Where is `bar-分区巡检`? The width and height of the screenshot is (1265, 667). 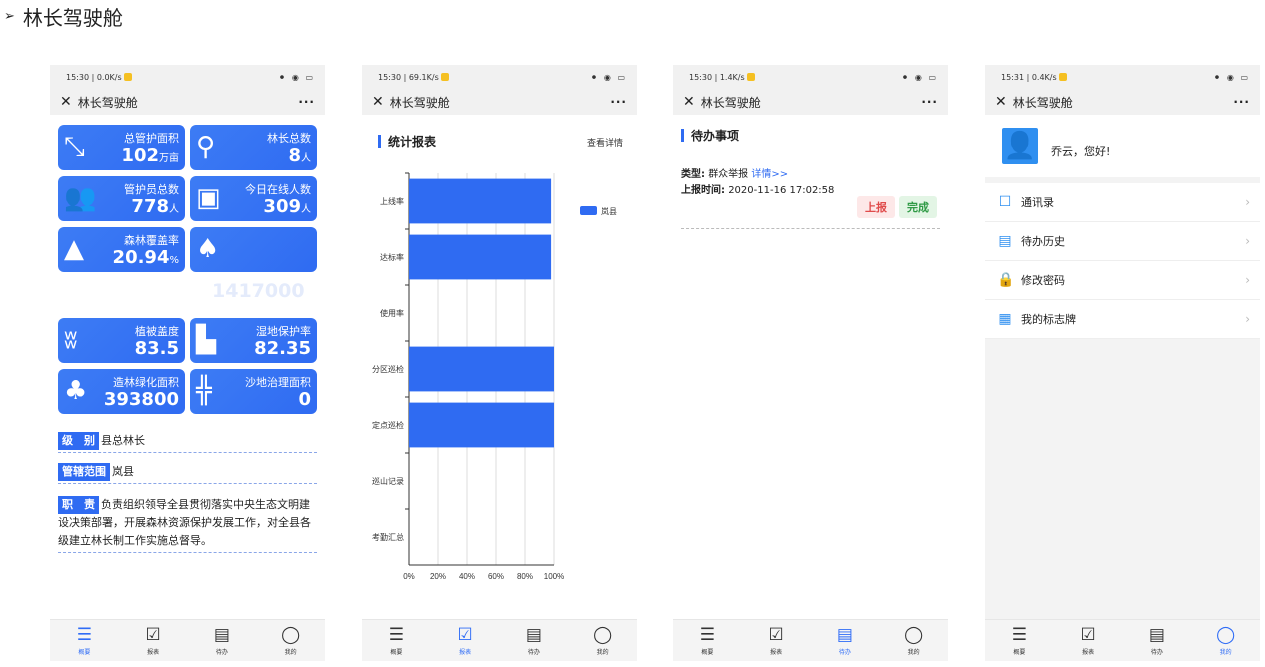
bar-分区巡检 is located at coordinates (481, 369).